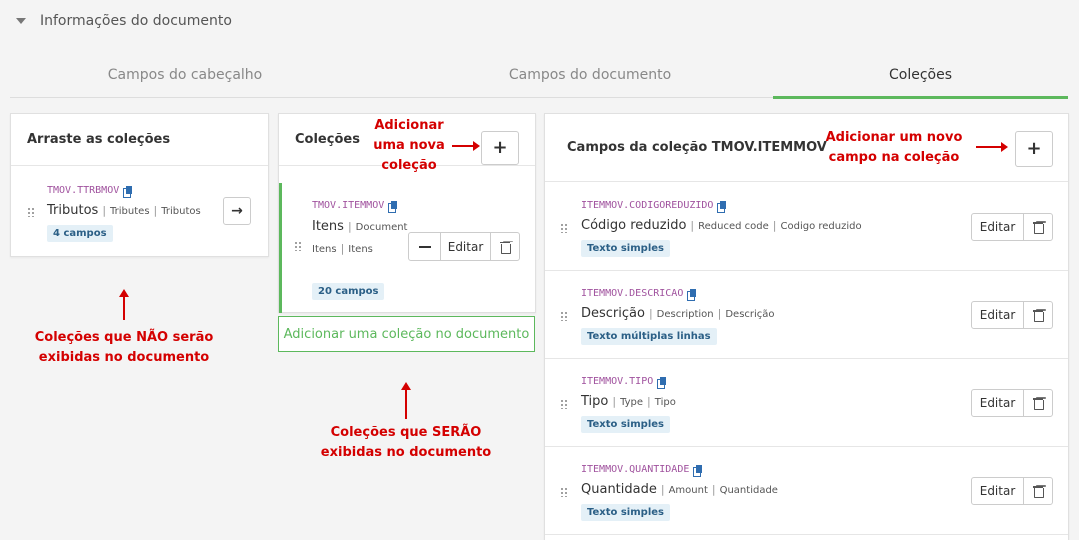  What do you see at coordinates (73, 210) in the screenshot?
I see `collection-name: Tributos` at bounding box center [73, 210].